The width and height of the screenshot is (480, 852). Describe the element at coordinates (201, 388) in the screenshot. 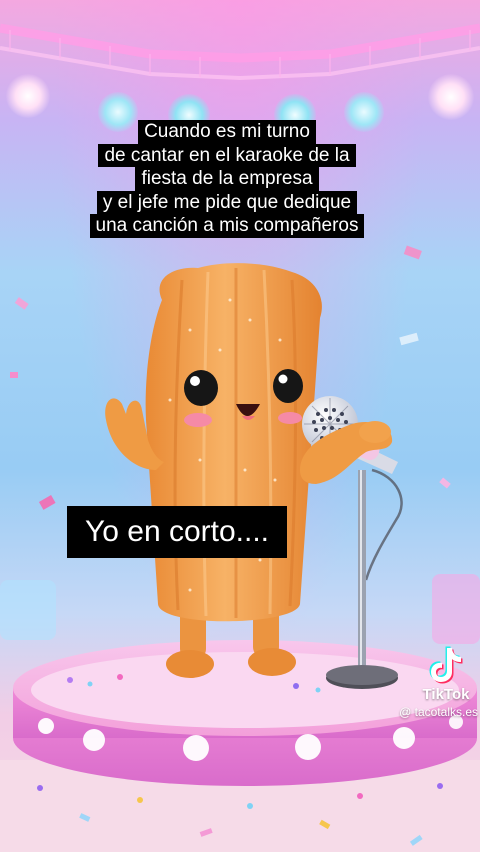

I see `left-eye` at that location.